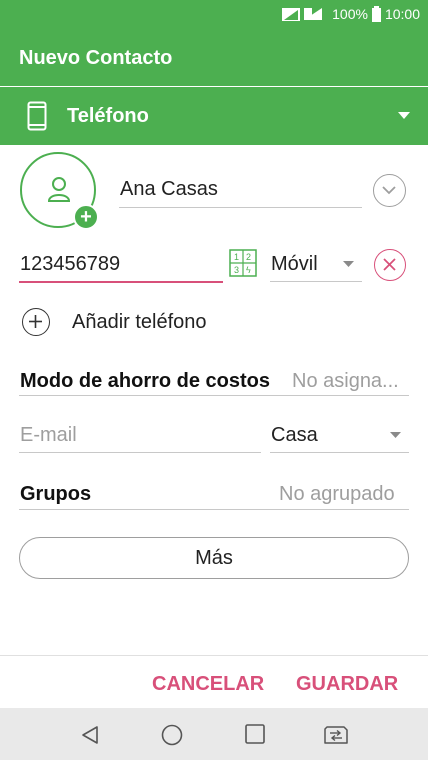 The width and height of the screenshot is (428, 760). Describe the element at coordinates (90, 735) in the screenshot. I see `back-icon` at that location.